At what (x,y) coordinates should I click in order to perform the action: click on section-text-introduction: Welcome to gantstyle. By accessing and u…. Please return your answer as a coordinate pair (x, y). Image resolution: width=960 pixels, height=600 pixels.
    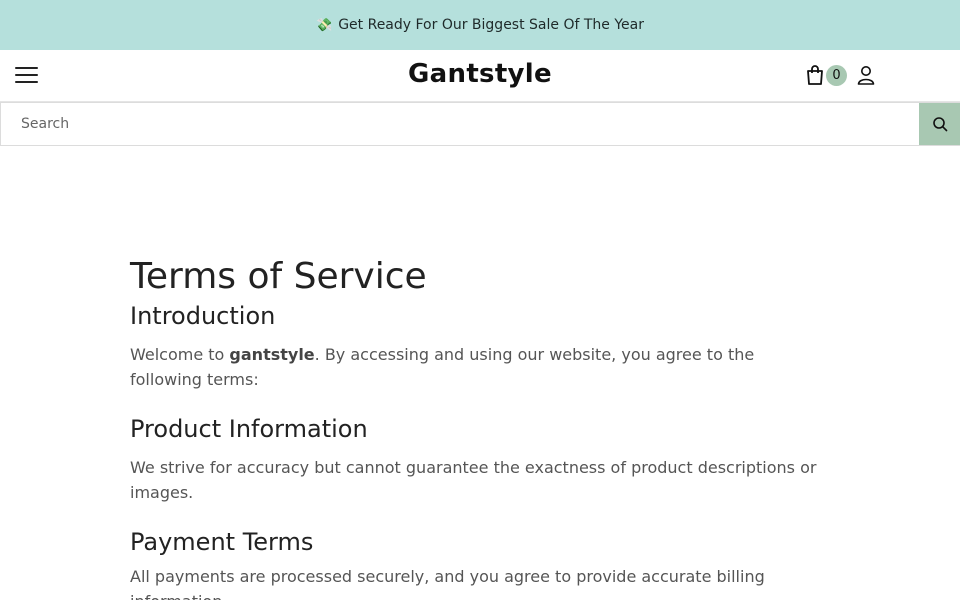
    Looking at the image, I should click on (480, 367).